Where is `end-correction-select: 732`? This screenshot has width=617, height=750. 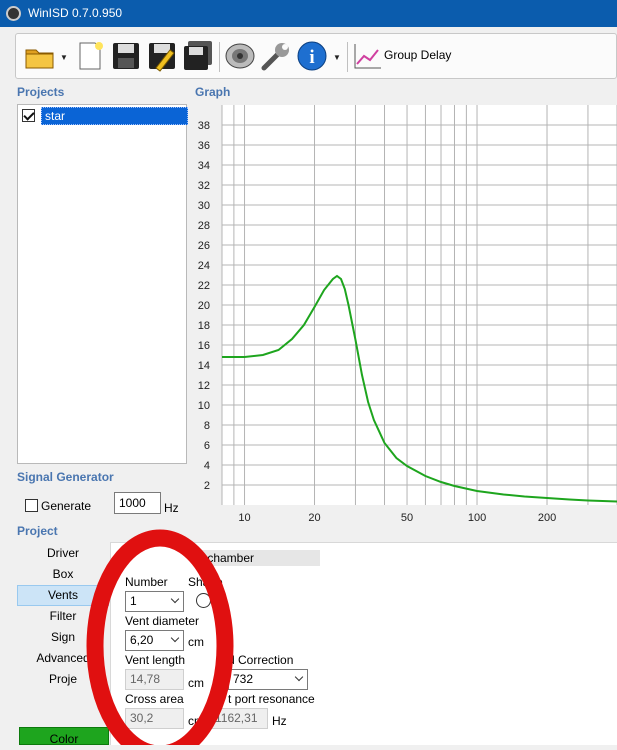
end-correction-select: 732 is located at coordinates (268, 679).